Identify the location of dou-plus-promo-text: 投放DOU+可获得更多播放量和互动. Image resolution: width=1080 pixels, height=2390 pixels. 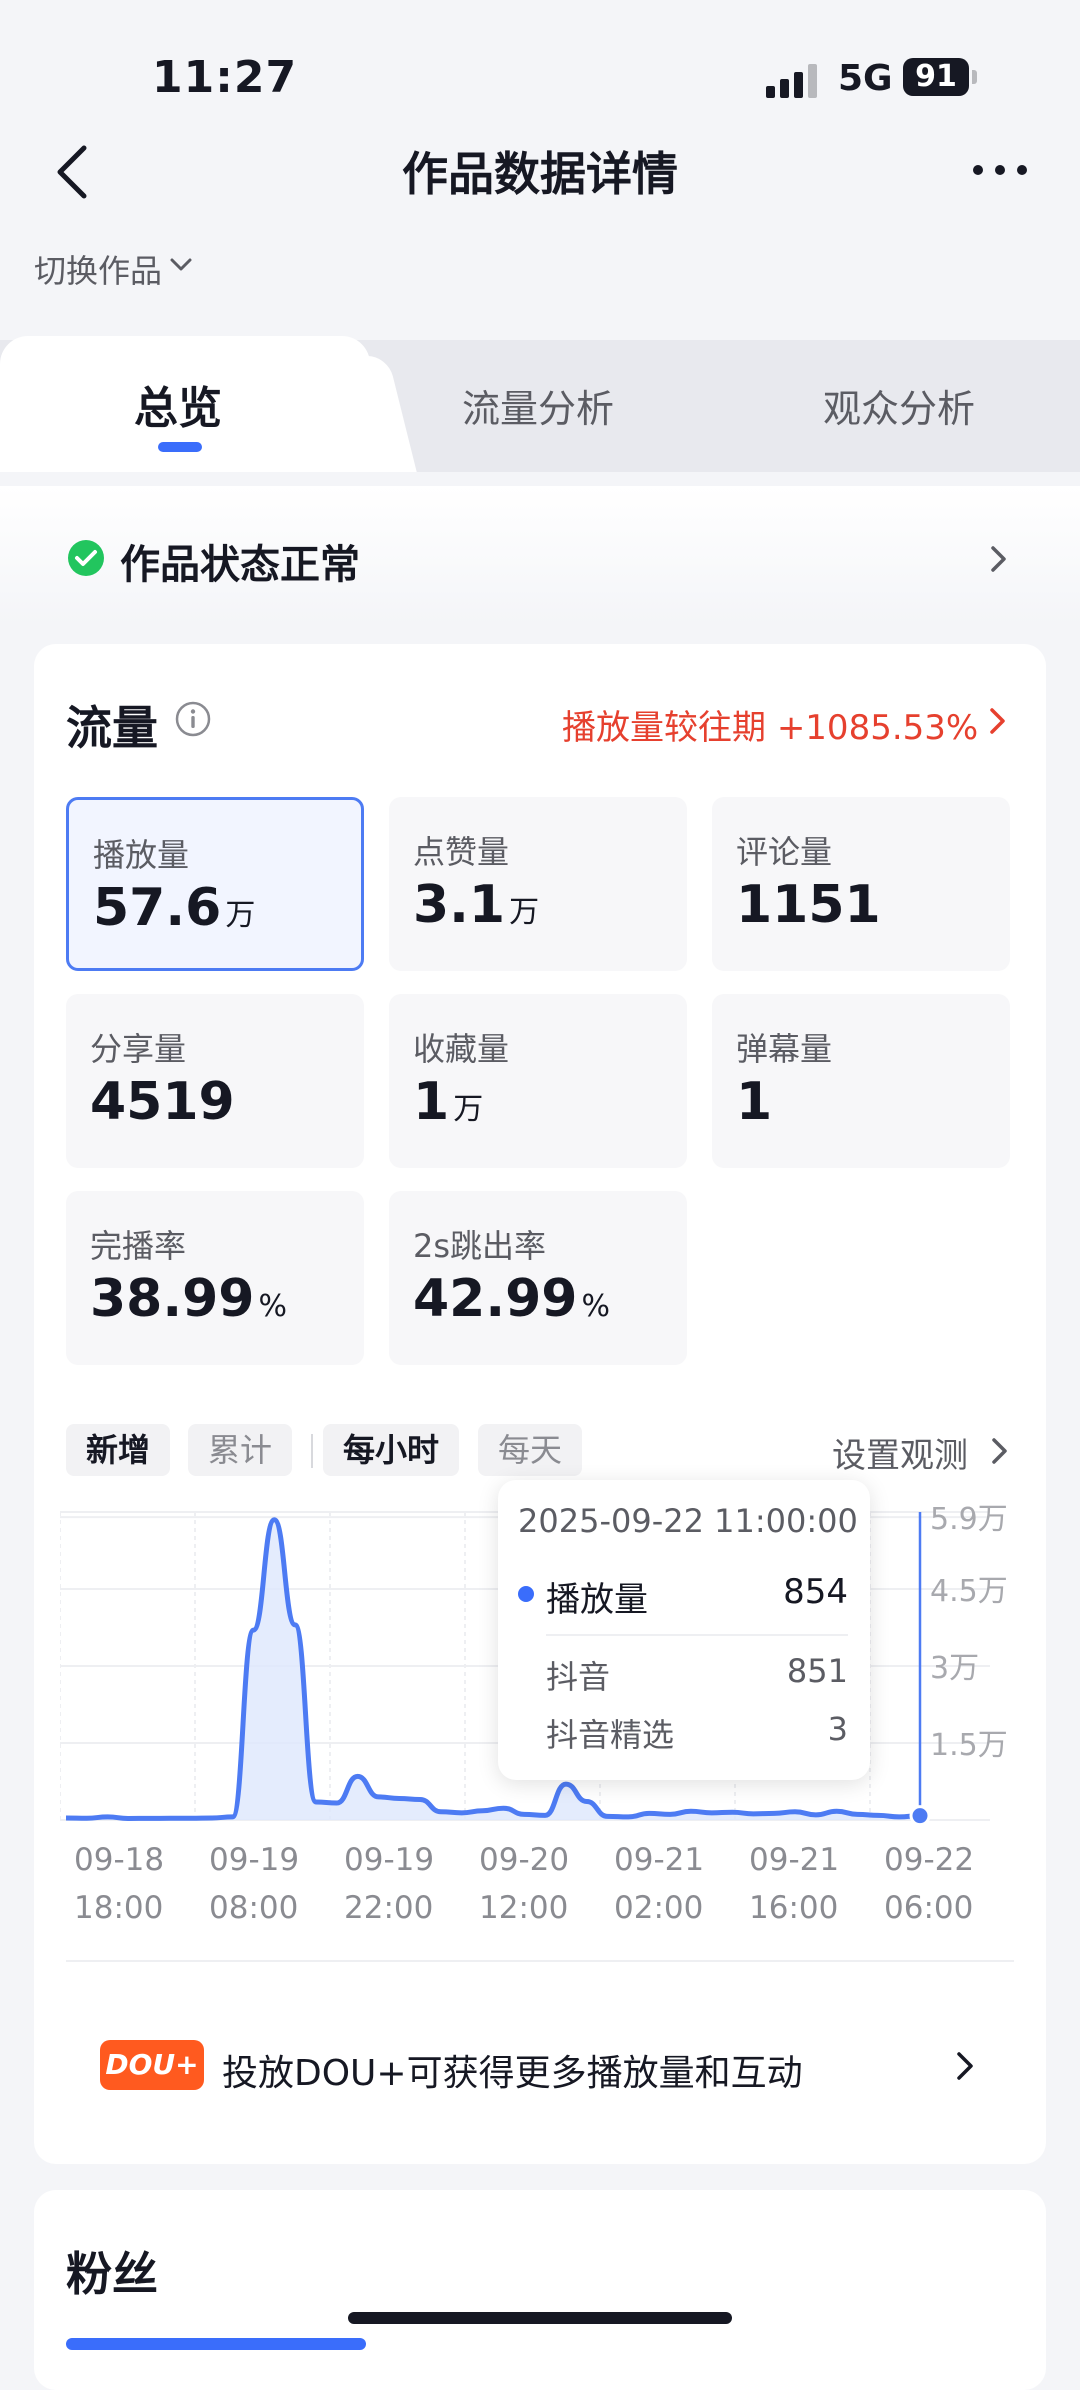
(512, 2070).